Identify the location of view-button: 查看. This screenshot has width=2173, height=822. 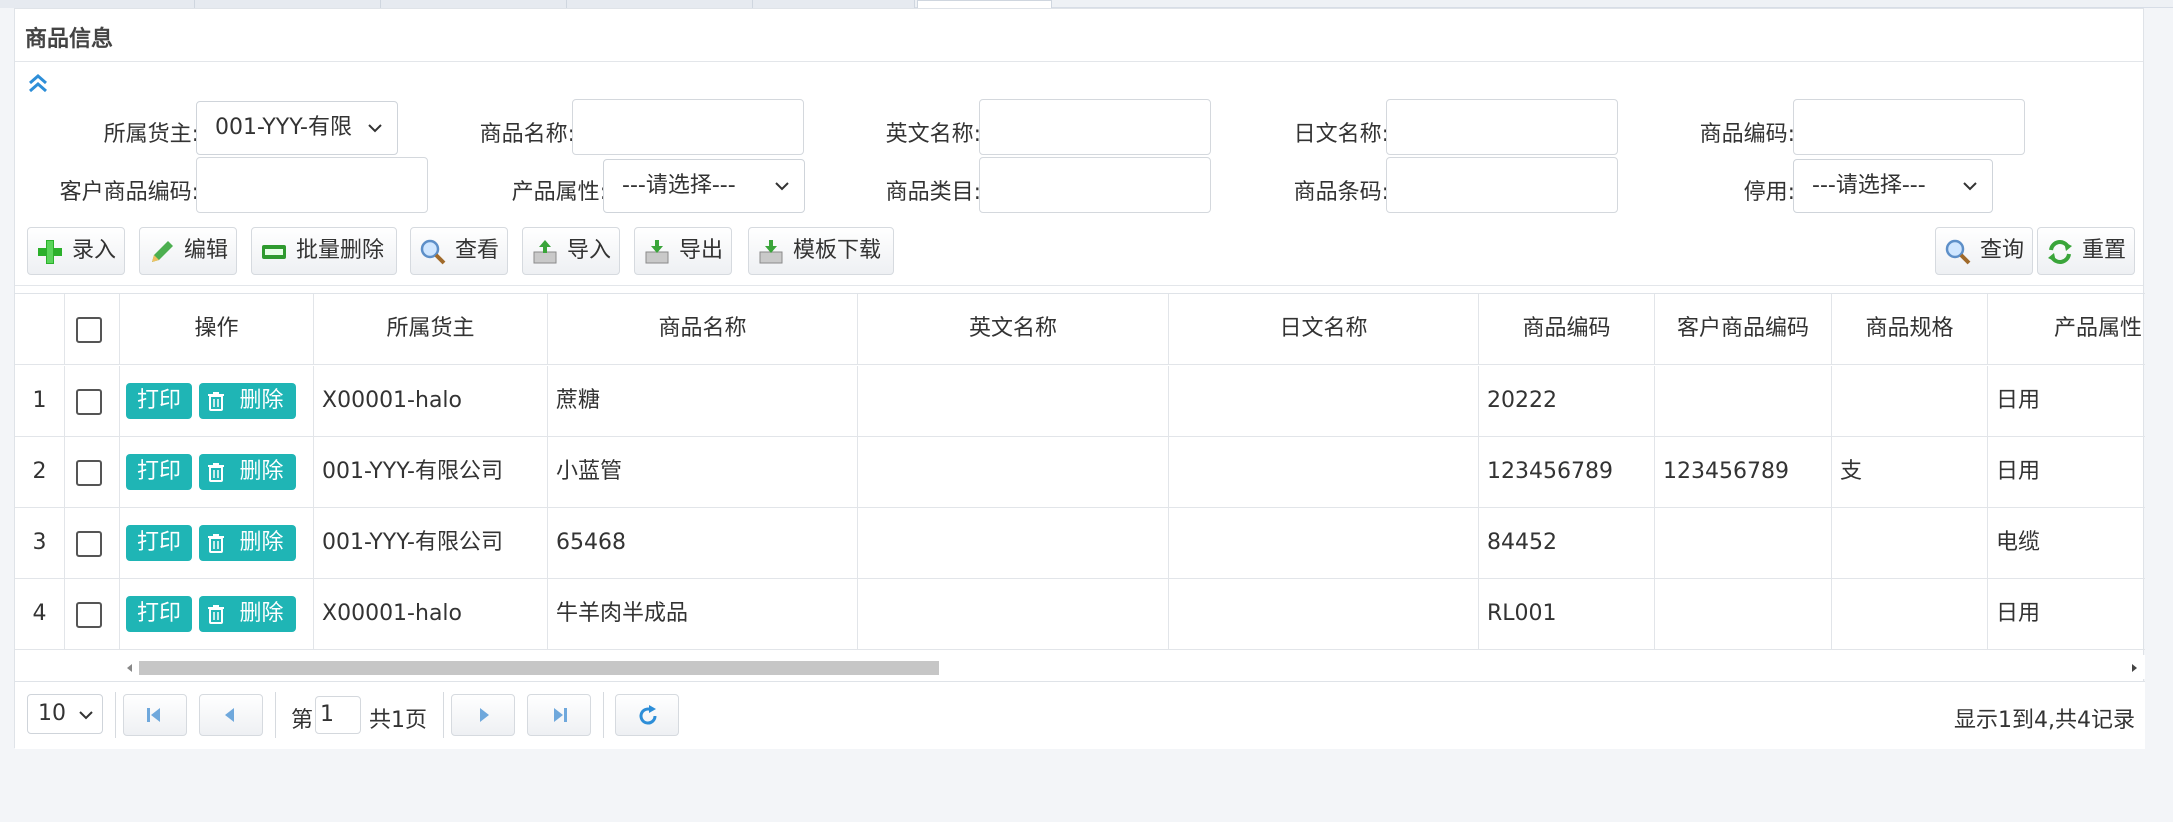
(459, 251).